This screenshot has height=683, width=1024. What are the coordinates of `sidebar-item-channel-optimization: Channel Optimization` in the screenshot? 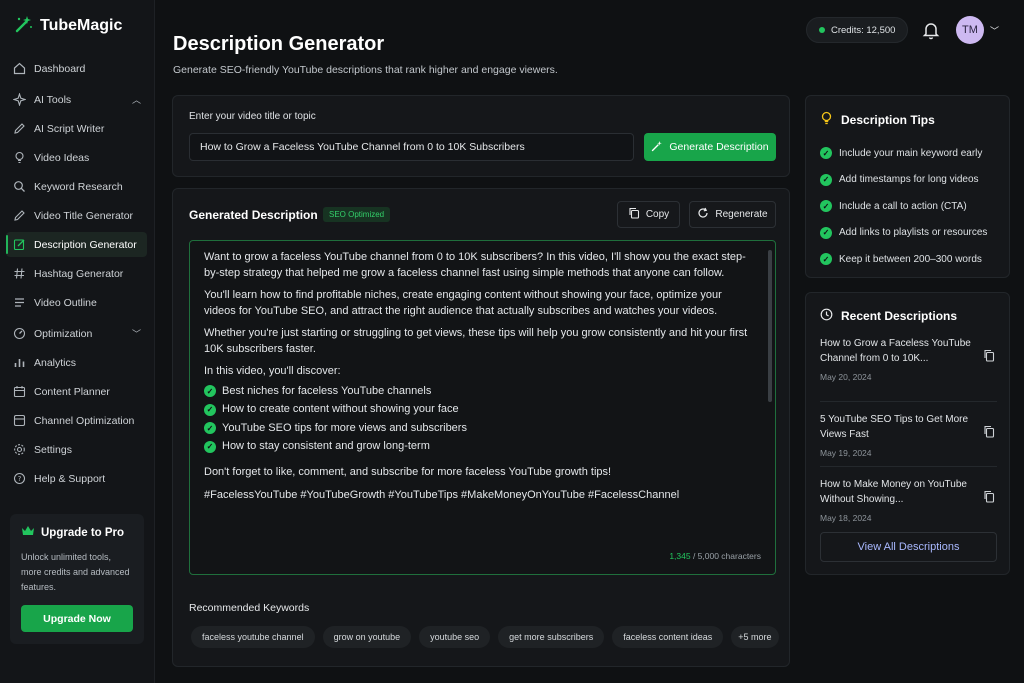 It's located at (76, 420).